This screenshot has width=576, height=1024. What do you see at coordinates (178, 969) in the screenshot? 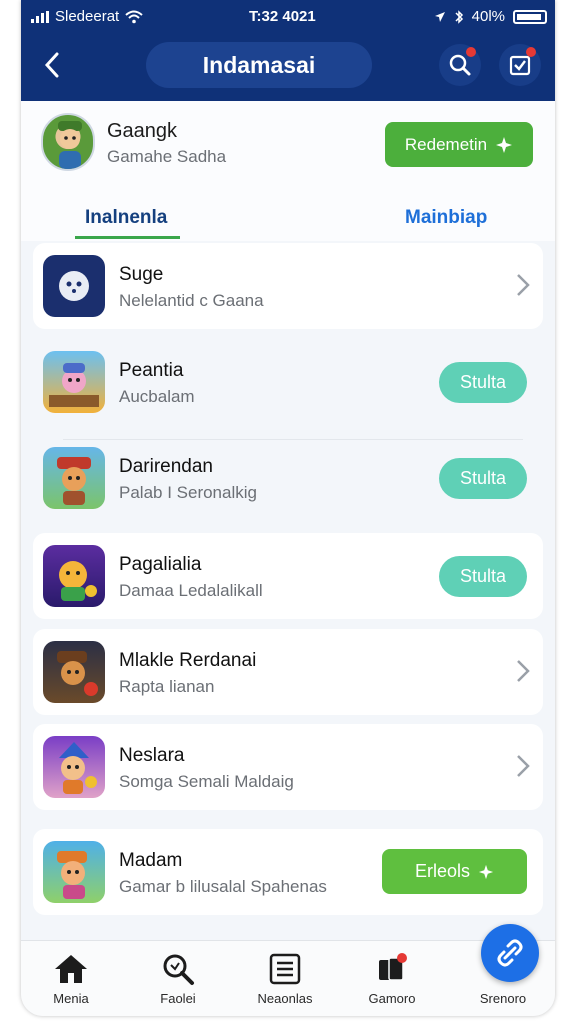
I see `search-icon` at bounding box center [178, 969].